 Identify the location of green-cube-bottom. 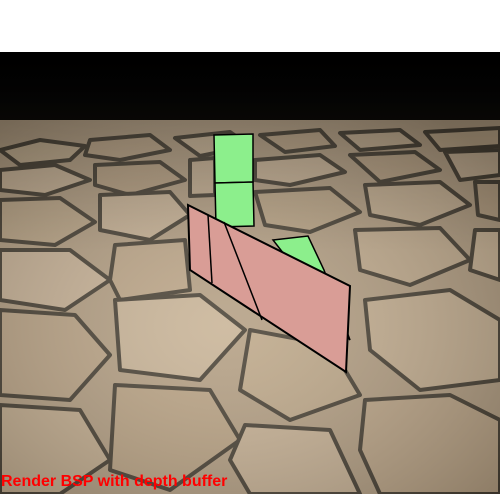
(234, 204).